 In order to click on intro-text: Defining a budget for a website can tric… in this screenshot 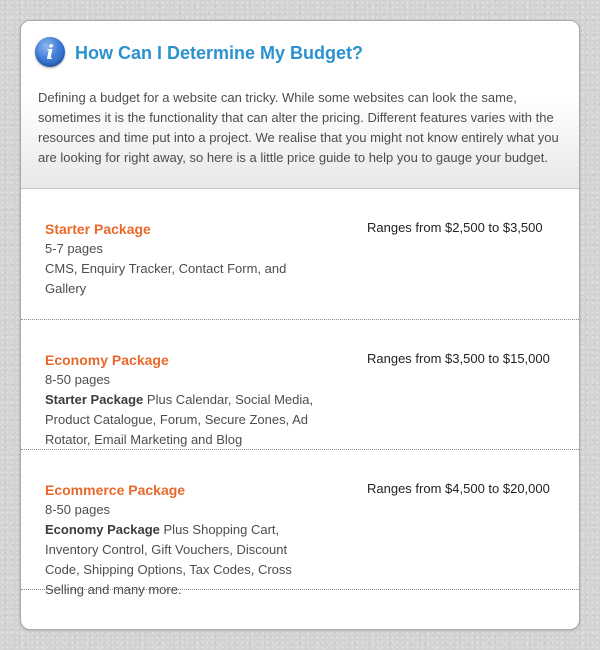, I will do `click(298, 127)`.